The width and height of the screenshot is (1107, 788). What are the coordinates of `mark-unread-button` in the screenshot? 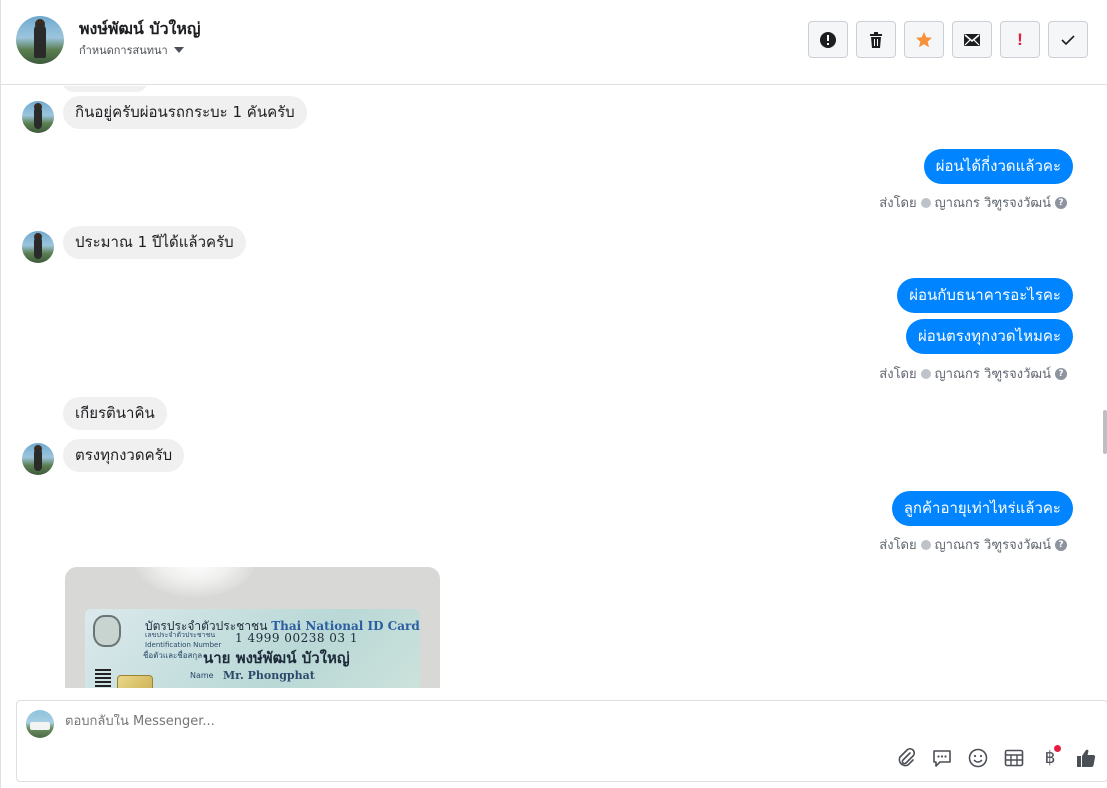 It's located at (972, 39).